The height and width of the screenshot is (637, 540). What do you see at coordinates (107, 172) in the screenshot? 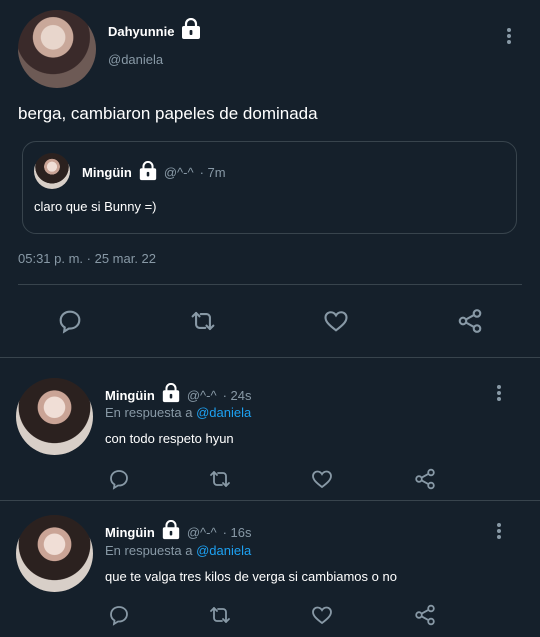
I see `quote-author-name: Mingüin` at bounding box center [107, 172].